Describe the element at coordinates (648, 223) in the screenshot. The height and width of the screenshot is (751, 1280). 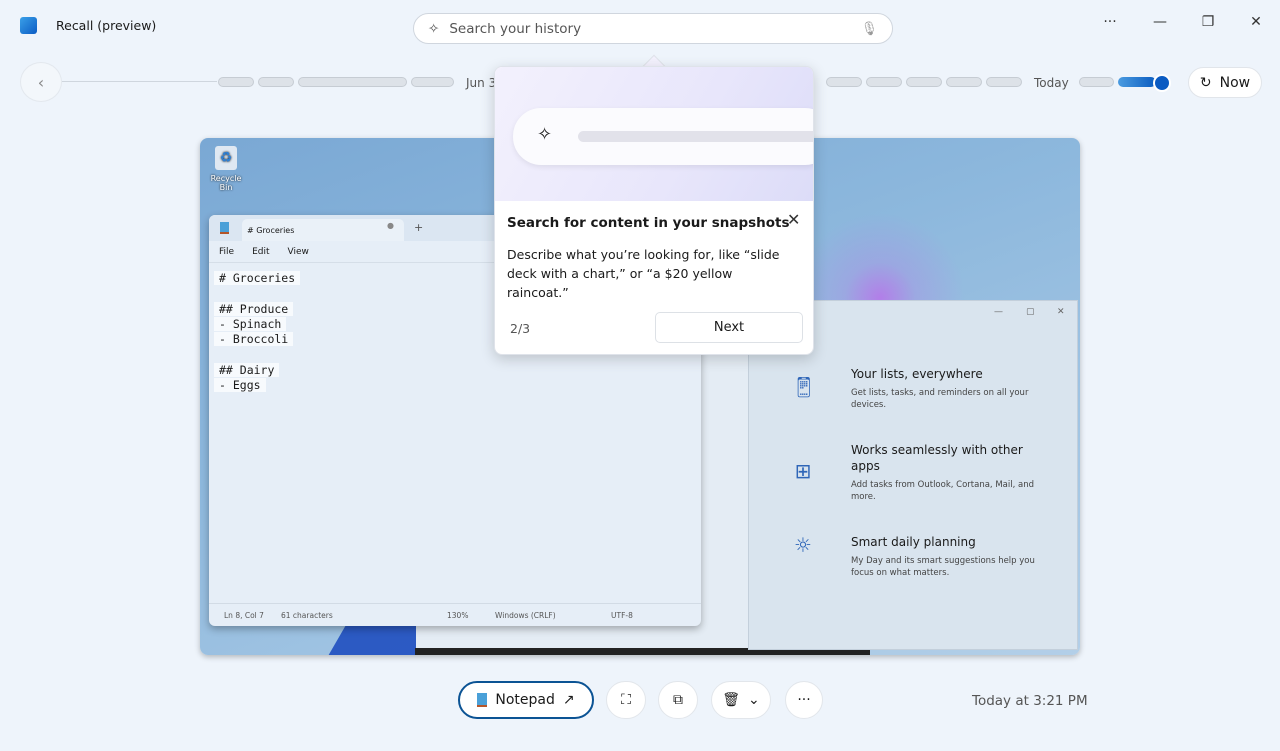
I see `popup-title: Search for content in your snapshots` at that location.